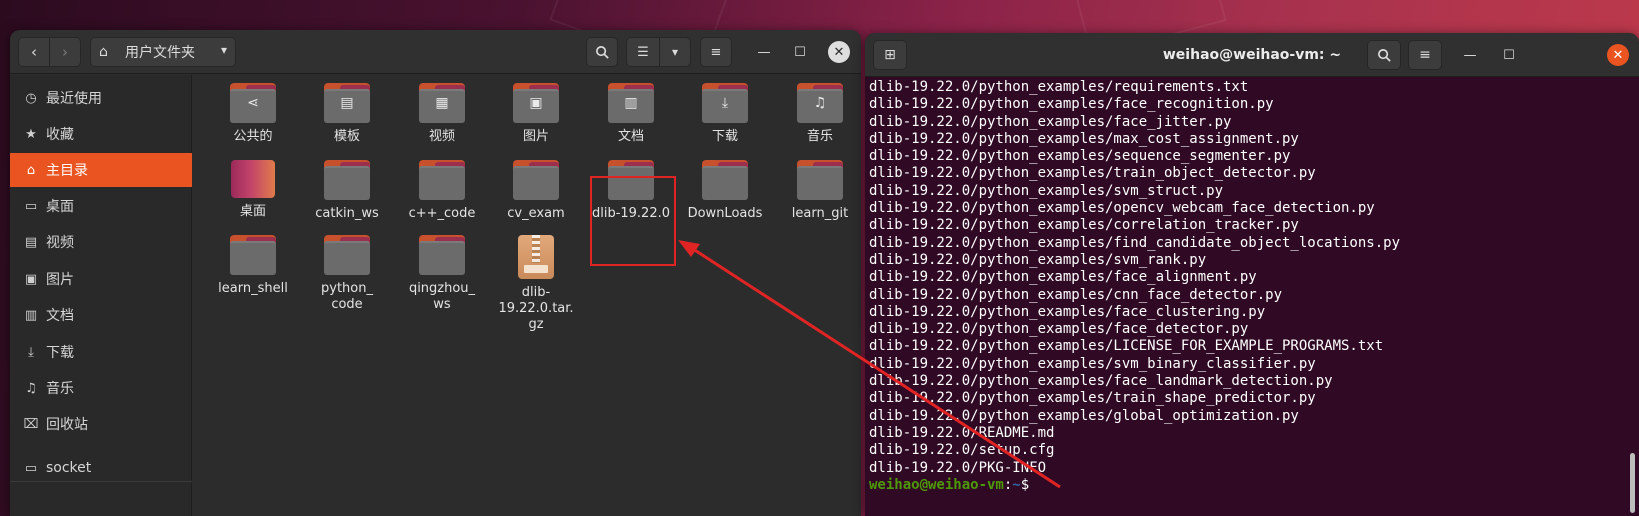 This screenshot has height=516, width=1639. I want to click on file-item: ▣ 图片, so click(536, 114).